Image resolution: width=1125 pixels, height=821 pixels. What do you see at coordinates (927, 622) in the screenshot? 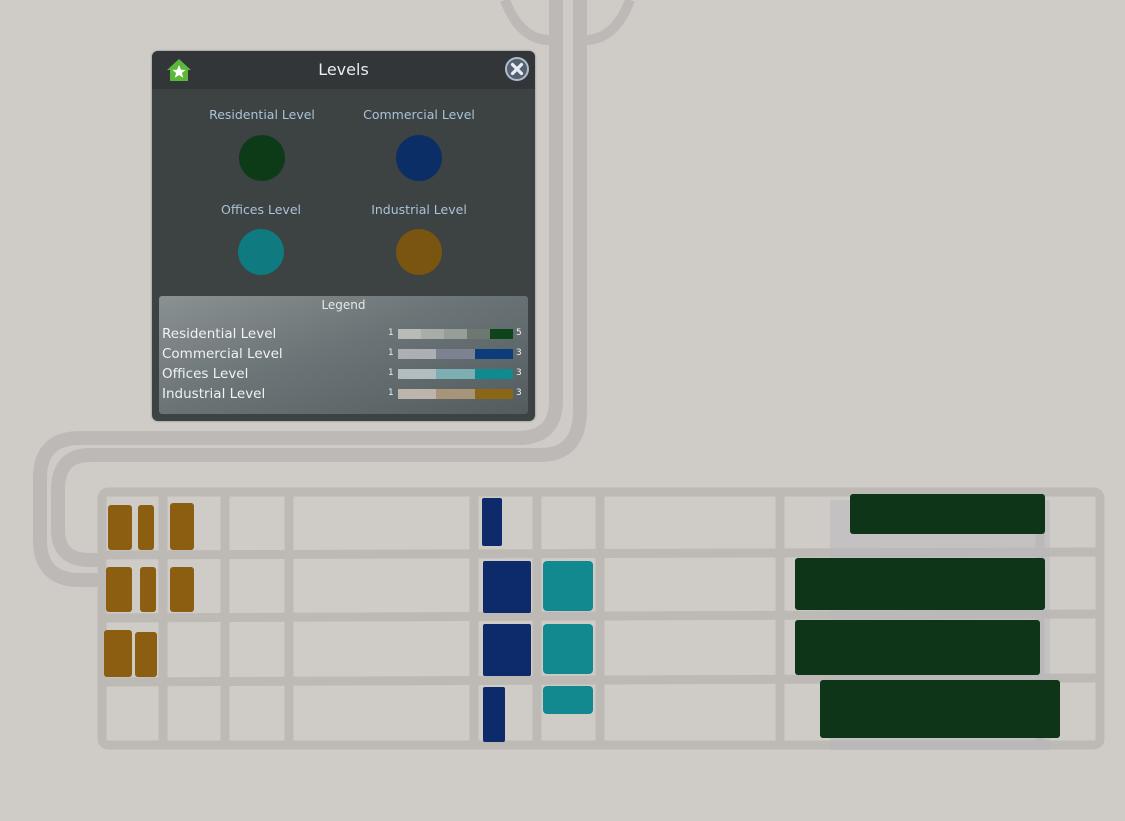
I see `residential-buildings` at bounding box center [927, 622].